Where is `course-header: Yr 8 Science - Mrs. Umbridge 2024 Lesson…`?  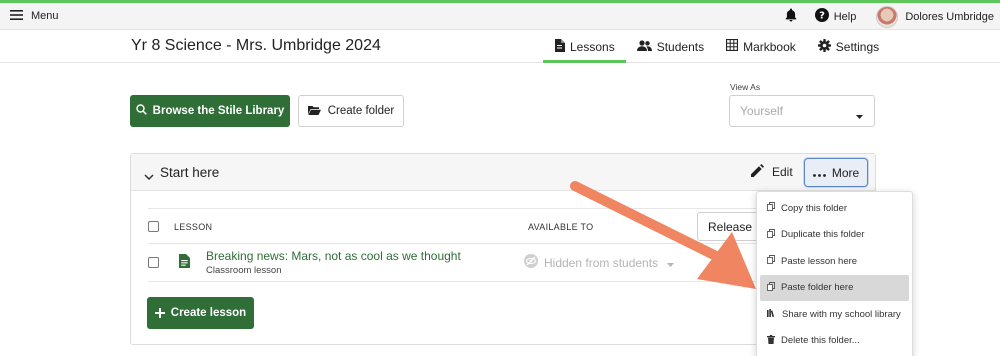 course-header: Yr 8 Science - Mrs. Umbridge 2024 Lesson… is located at coordinates (500, 46).